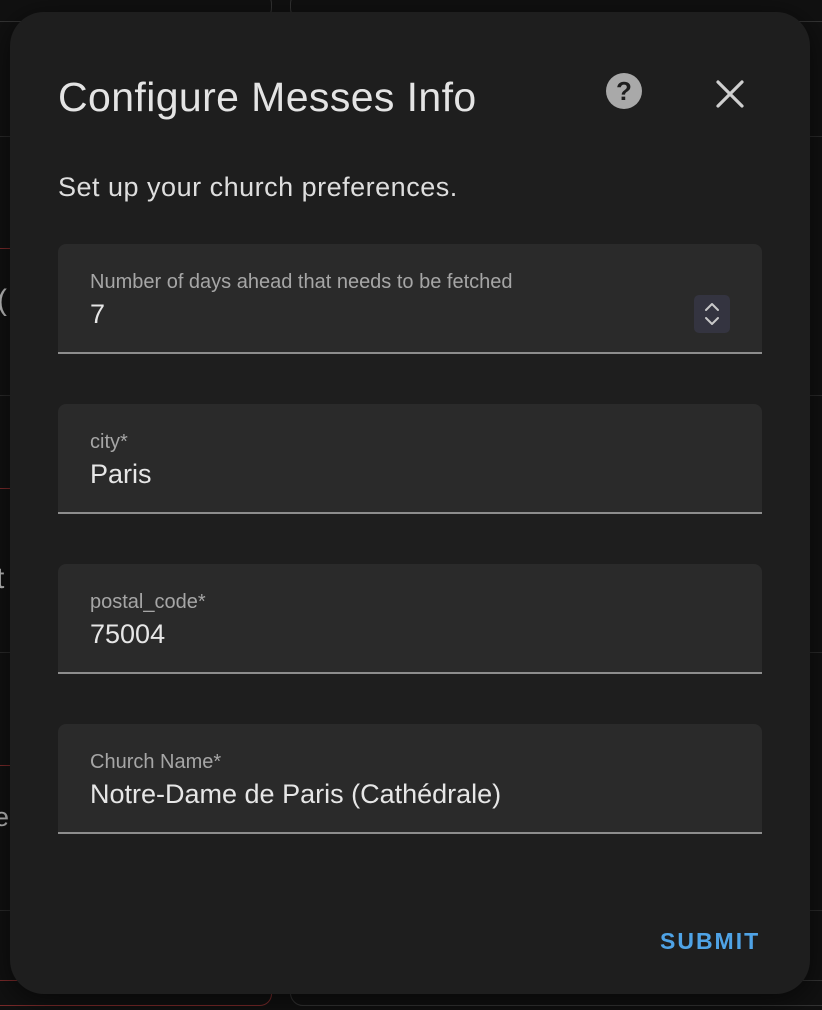  Describe the element at coordinates (2, 578) in the screenshot. I see `background-text-fragment: t` at that location.